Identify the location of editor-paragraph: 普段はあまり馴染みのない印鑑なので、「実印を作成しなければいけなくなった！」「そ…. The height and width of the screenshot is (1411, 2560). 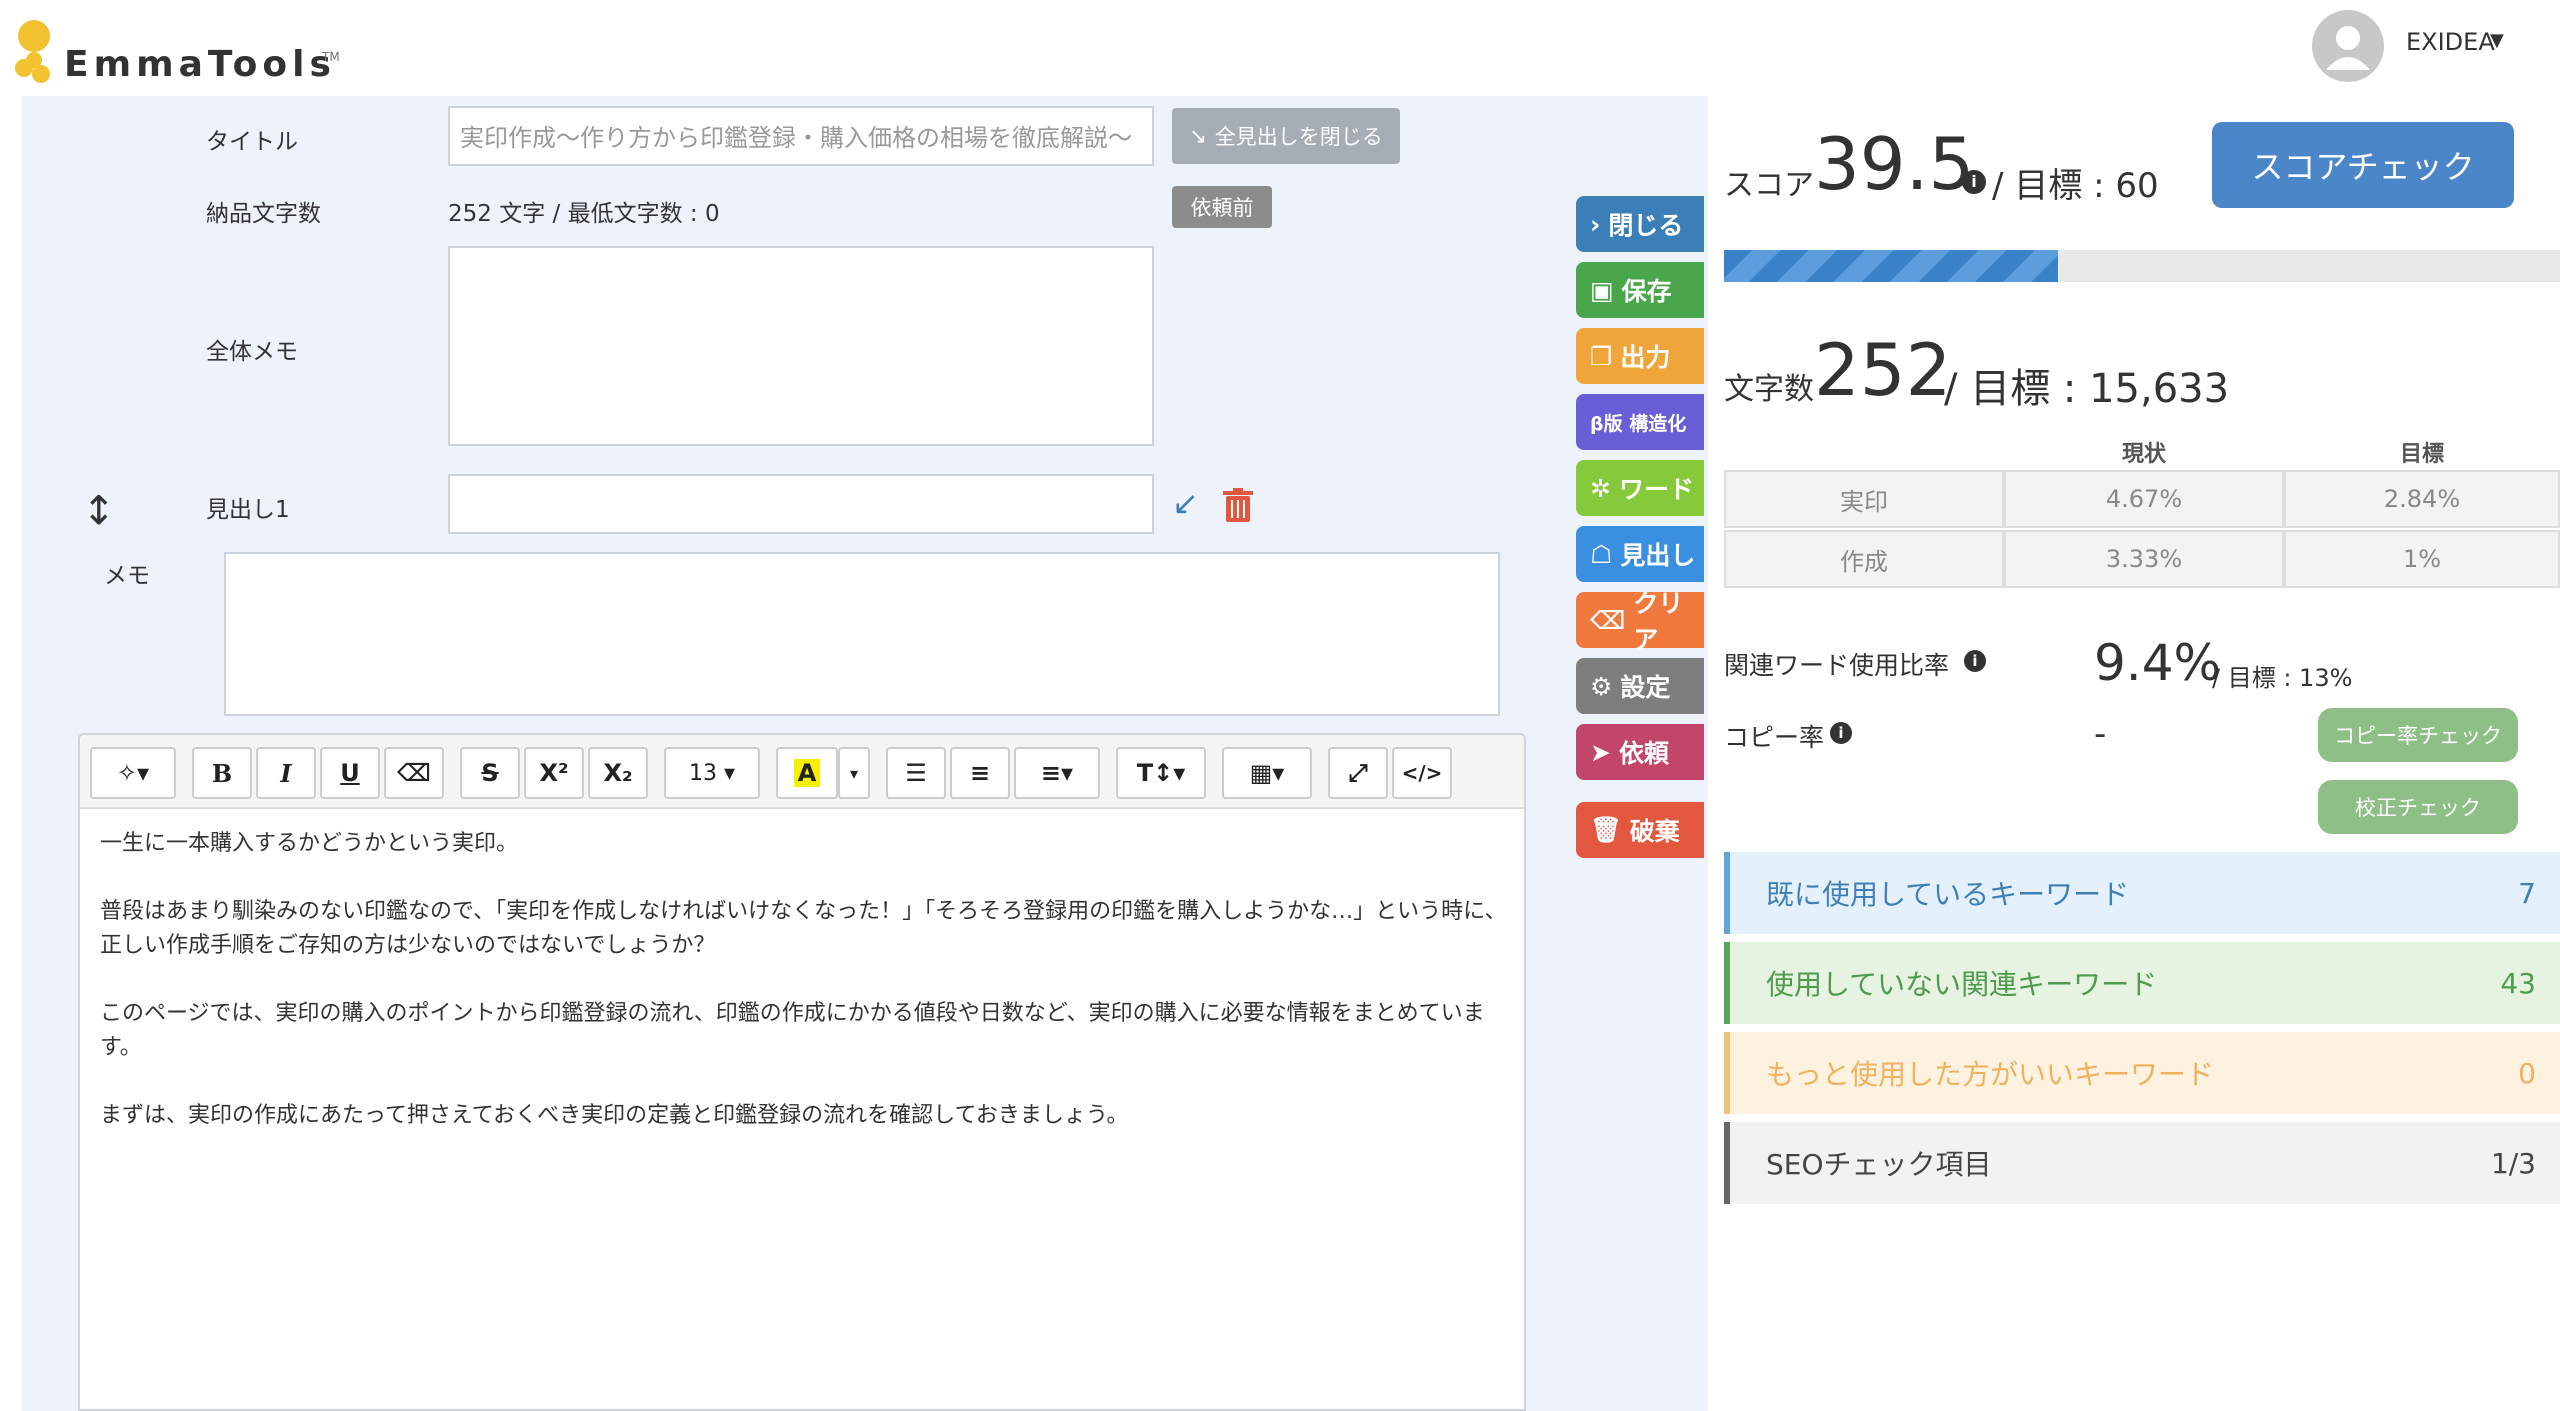
(803, 928).